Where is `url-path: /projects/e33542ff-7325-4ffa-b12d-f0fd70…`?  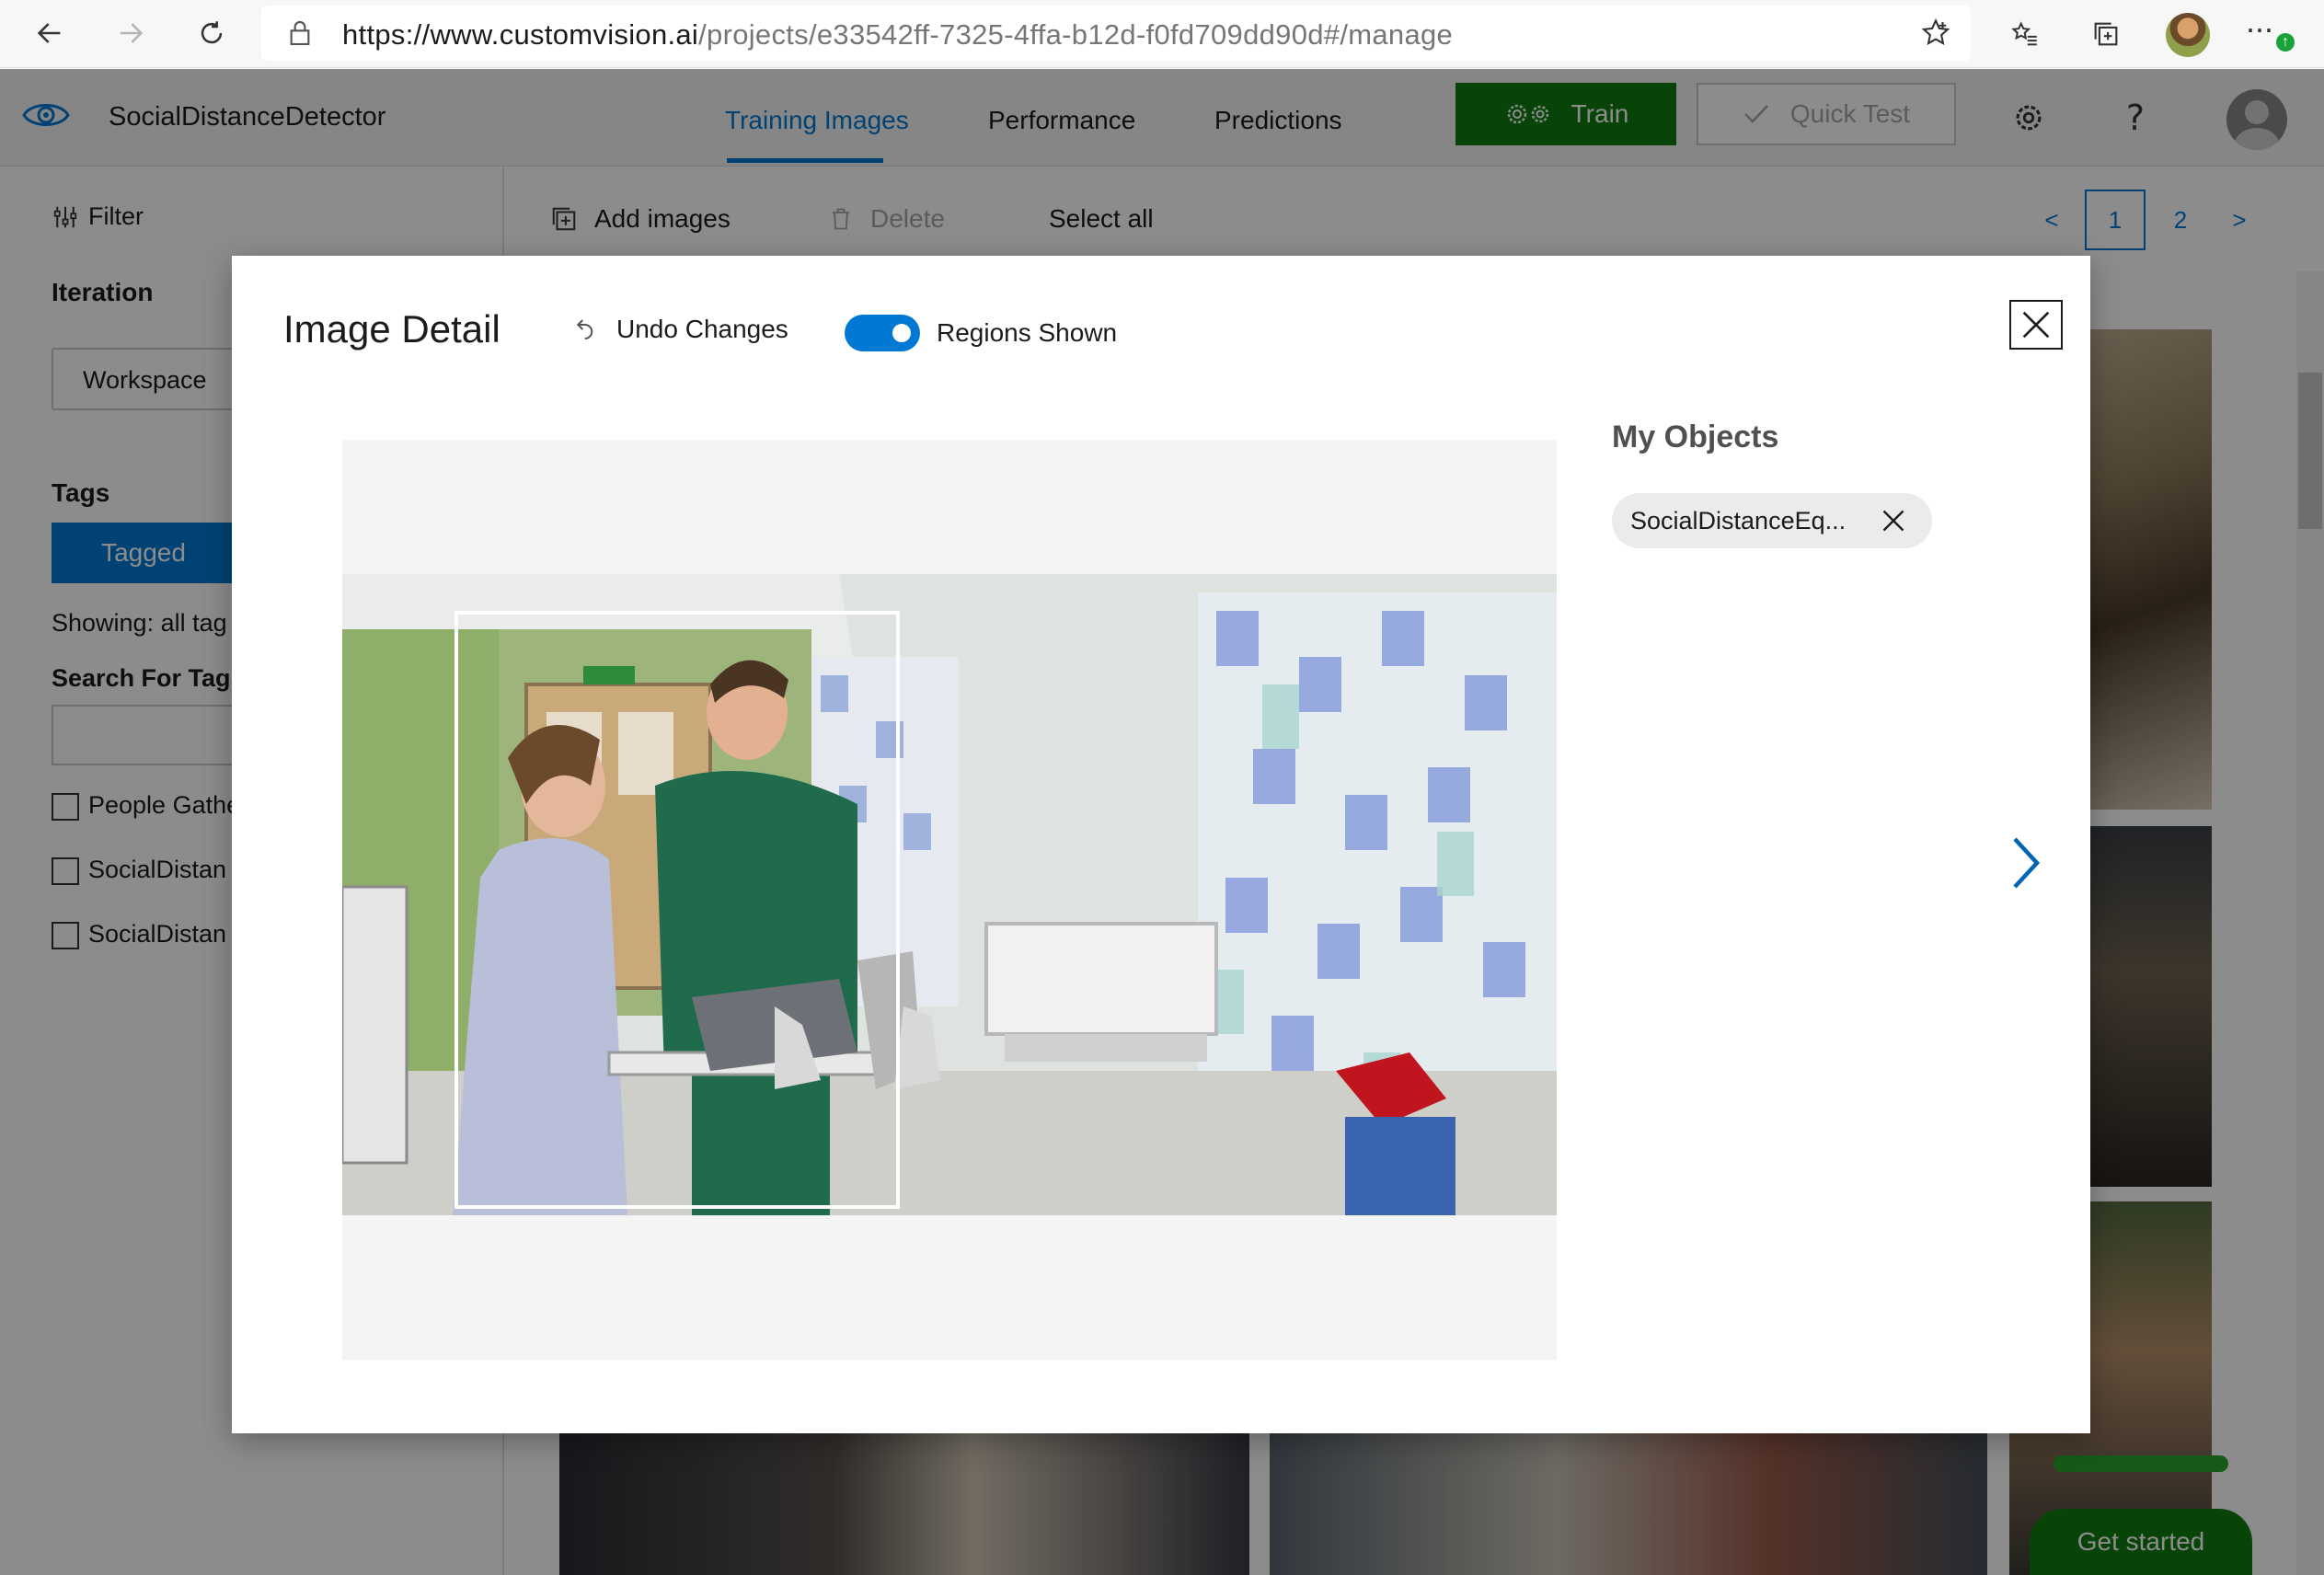
url-path: /projects/e33542ff-7325-4ffa-b12d-f0fd70… is located at coordinates (1076, 34).